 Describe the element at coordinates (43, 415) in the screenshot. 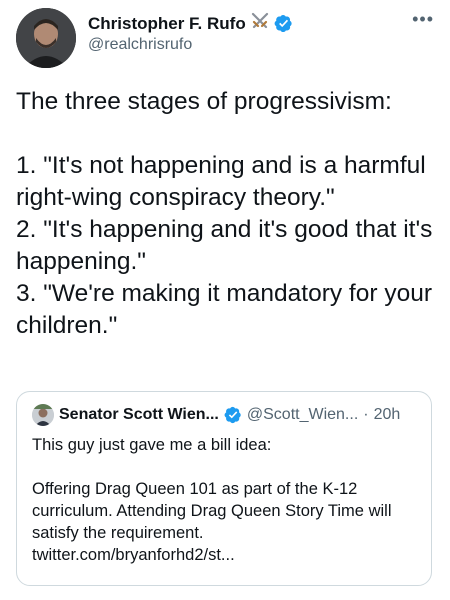

I see `quoted-author-avatar` at that location.